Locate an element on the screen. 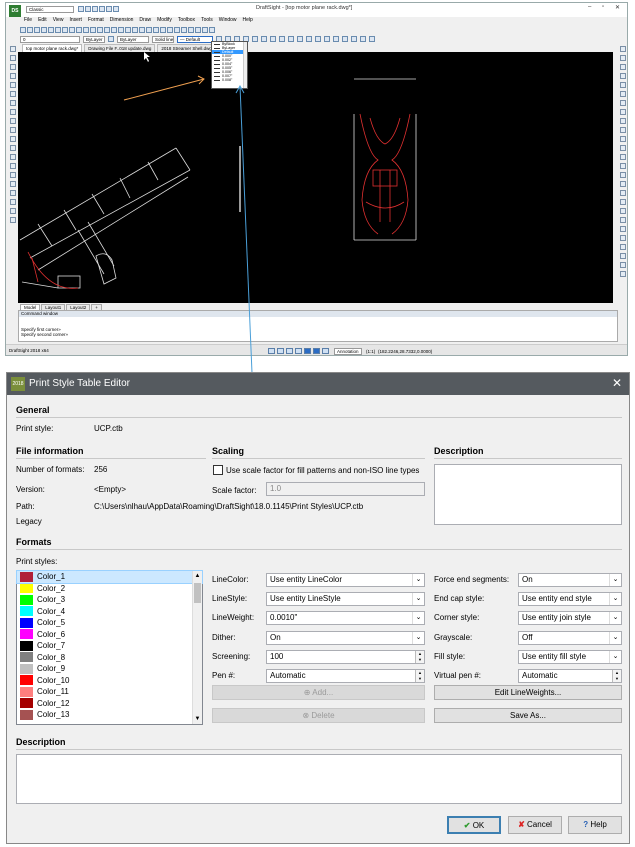  close-icon: ✕ is located at coordinates (617, 383).